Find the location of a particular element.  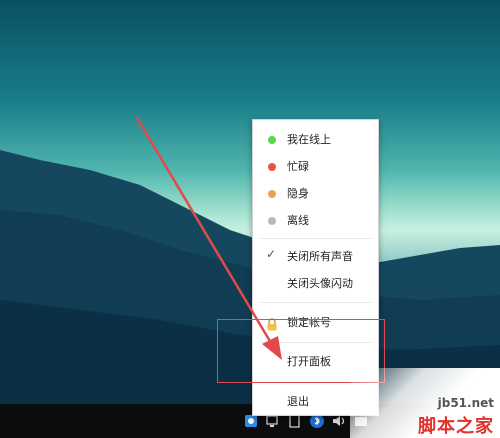

menu-item-label: 忙碌 is located at coordinates (298, 166).